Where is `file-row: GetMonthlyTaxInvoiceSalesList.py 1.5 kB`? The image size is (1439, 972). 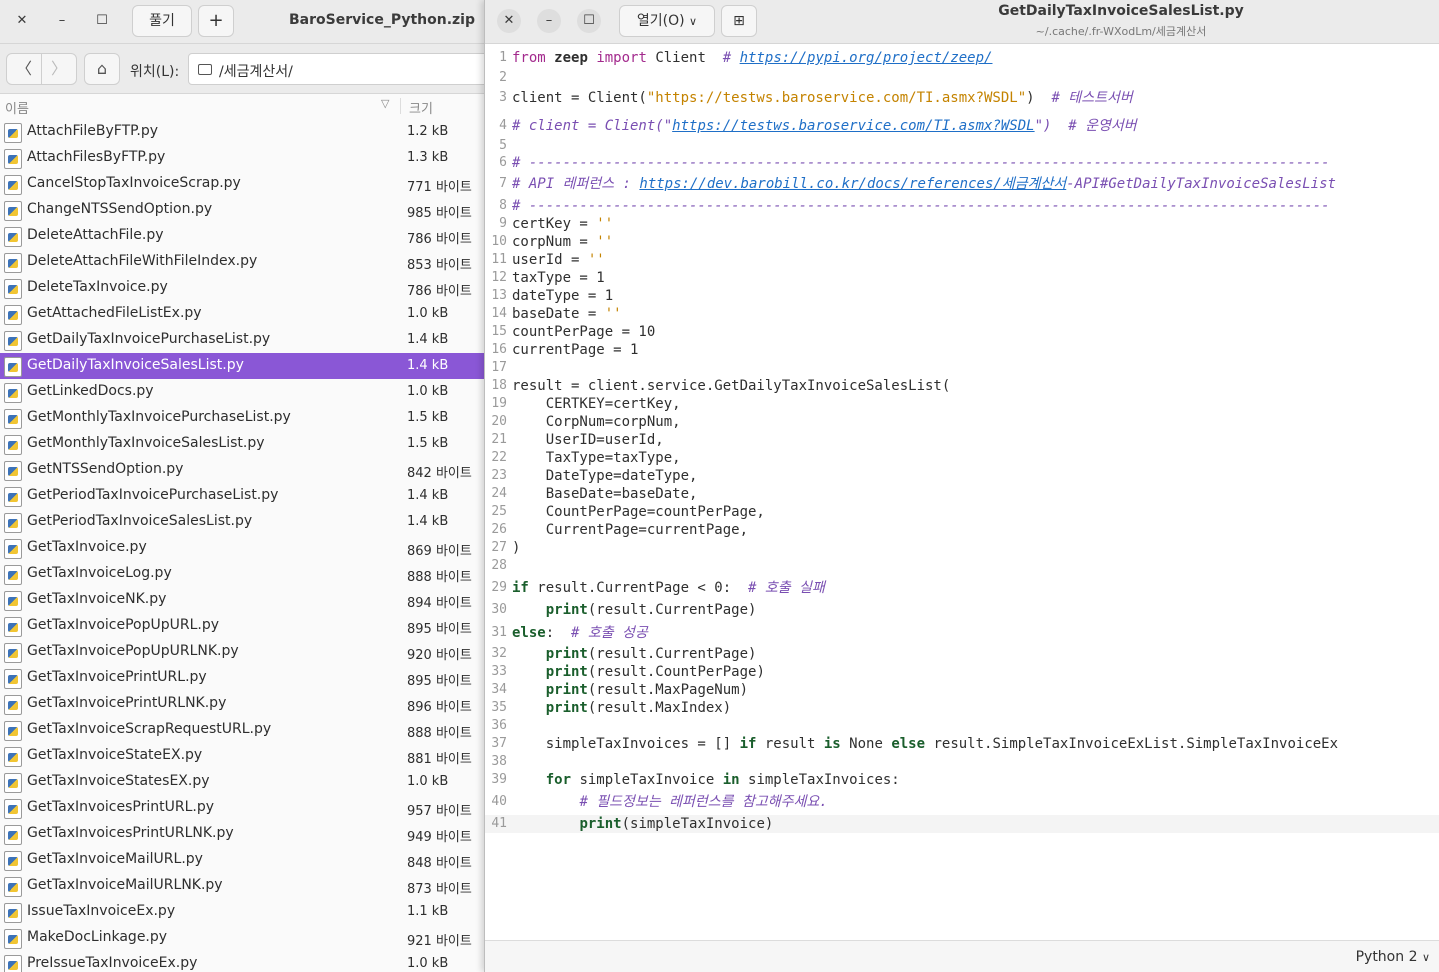 file-row: GetMonthlyTaxInvoiceSalesList.py 1.5 kB is located at coordinates (245, 444).